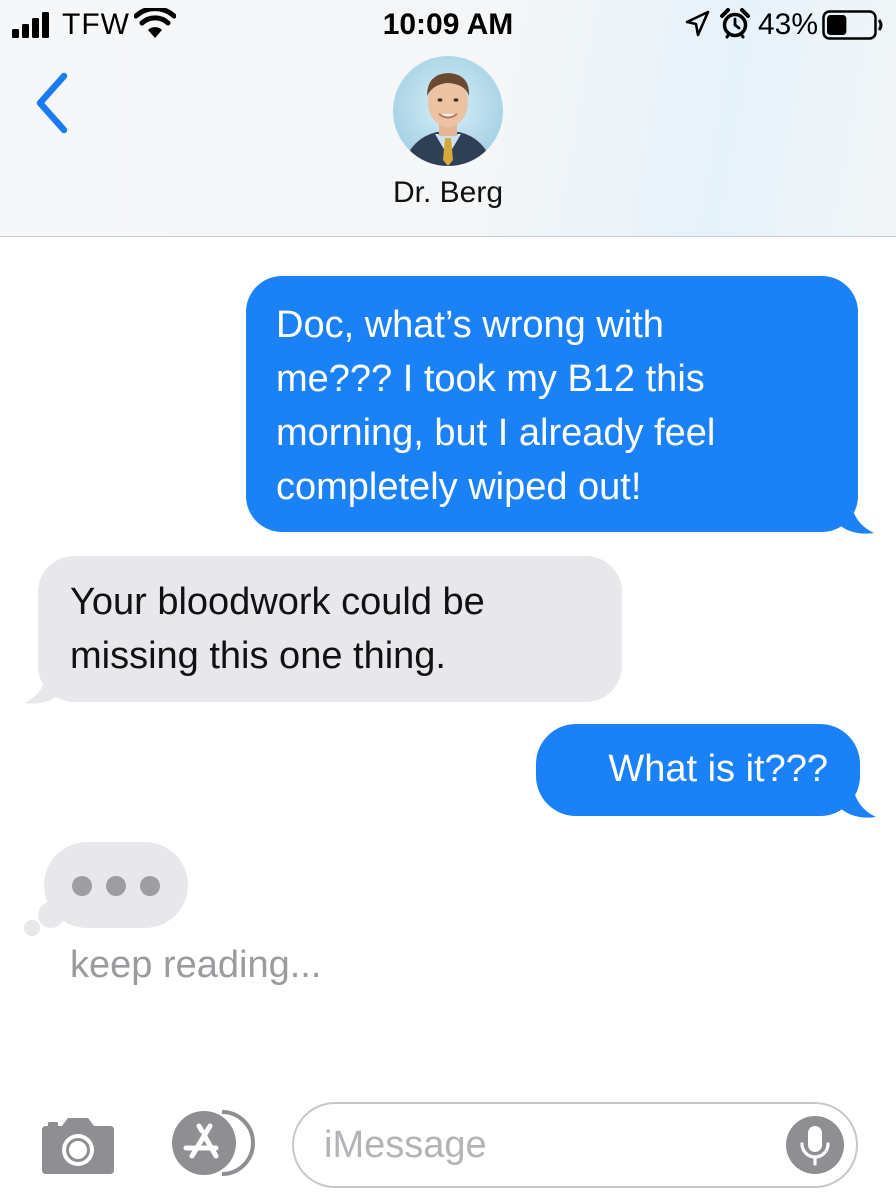  What do you see at coordinates (258, 656) in the screenshot?
I see `message-line: missing this one thing.` at bounding box center [258, 656].